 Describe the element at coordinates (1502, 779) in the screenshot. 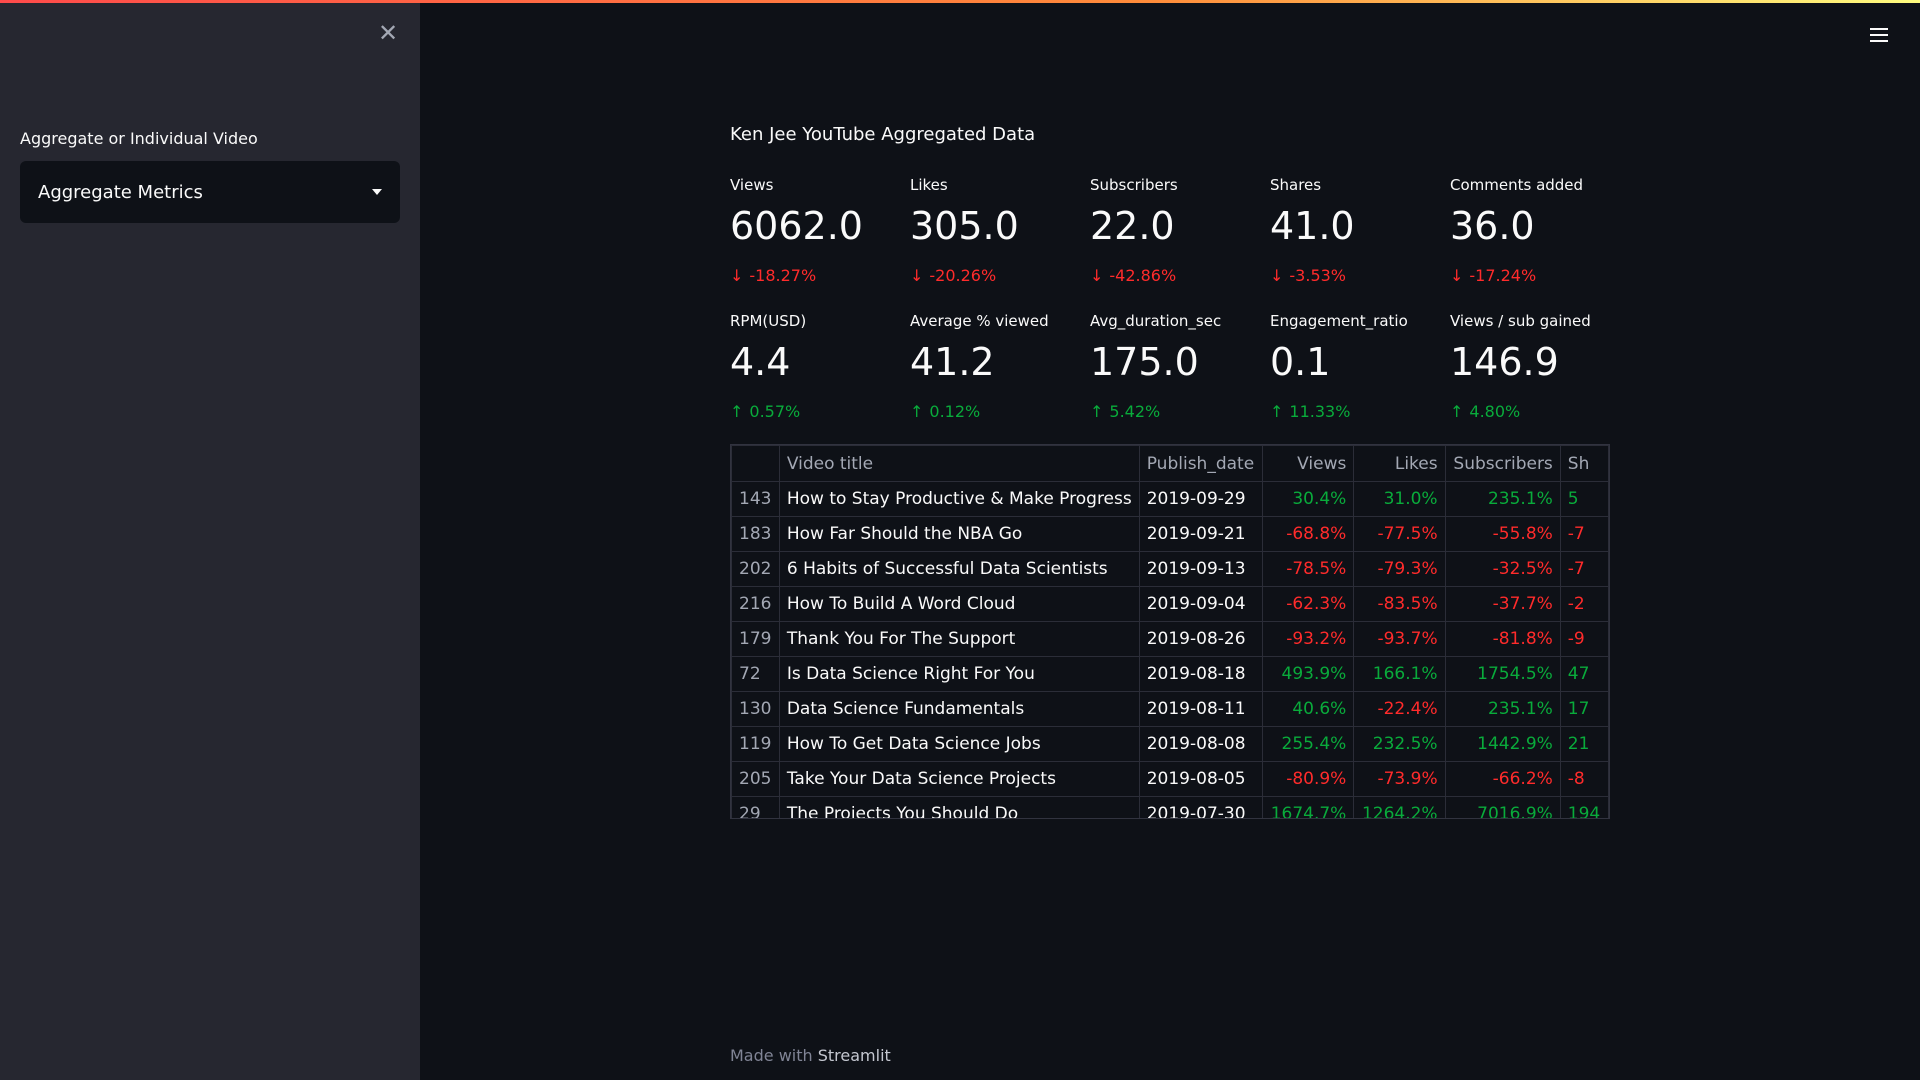

I see `subscribers-cell: -66.2%` at that location.